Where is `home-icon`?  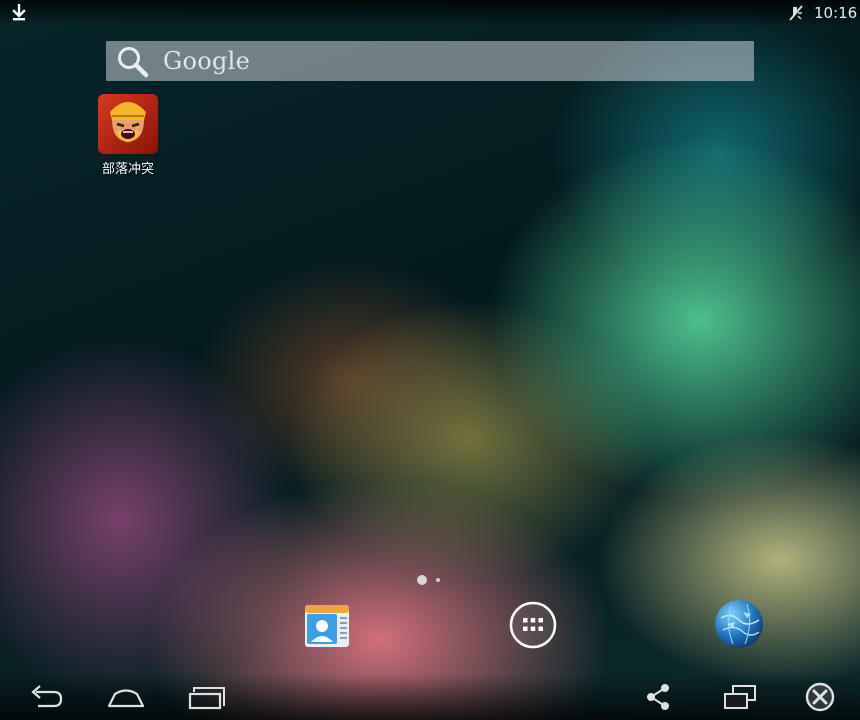
home-icon is located at coordinates (126, 698).